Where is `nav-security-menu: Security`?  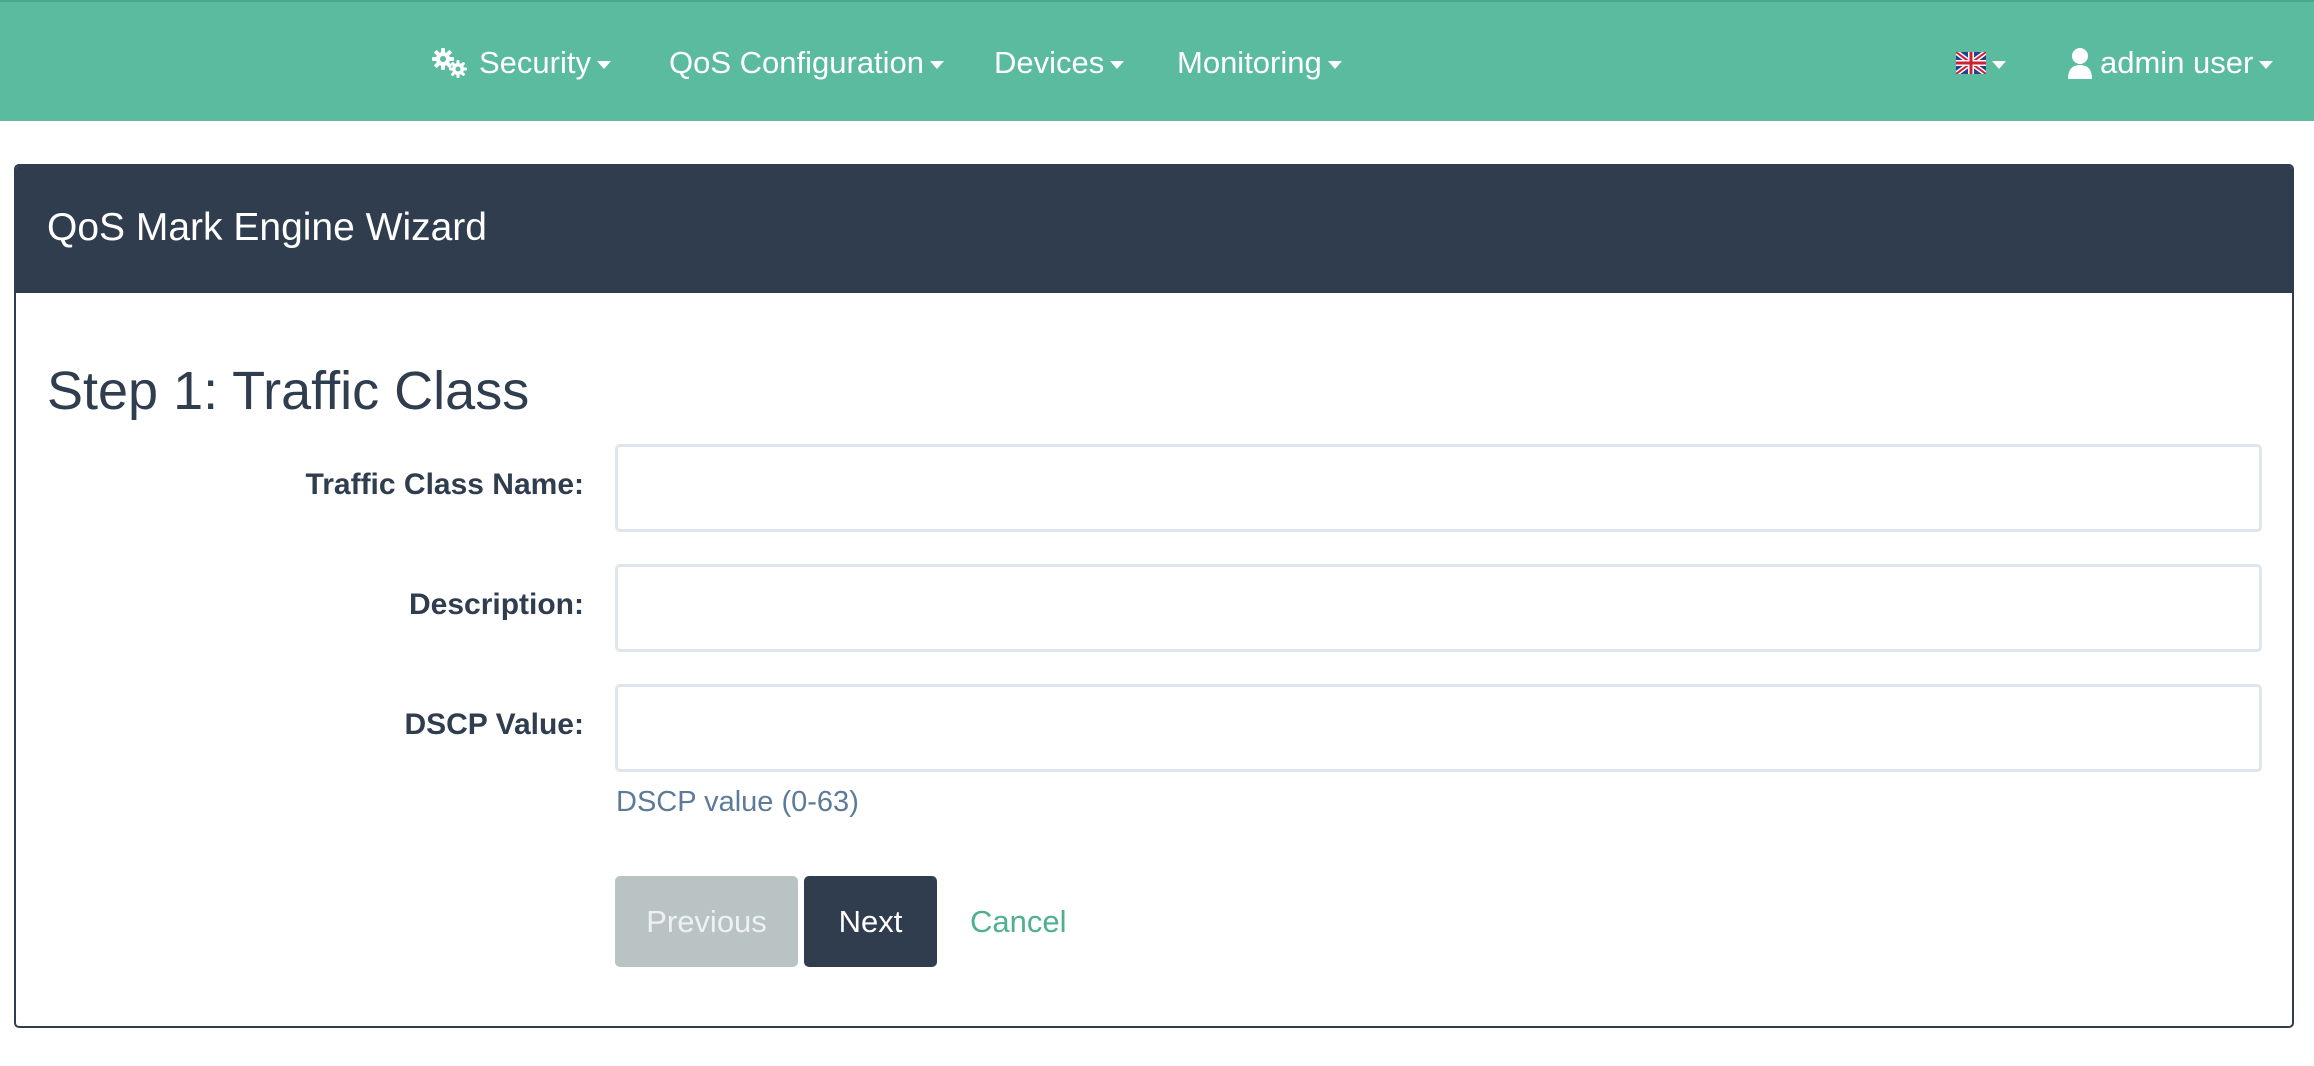
nav-security-menu: Security is located at coordinates (521, 62).